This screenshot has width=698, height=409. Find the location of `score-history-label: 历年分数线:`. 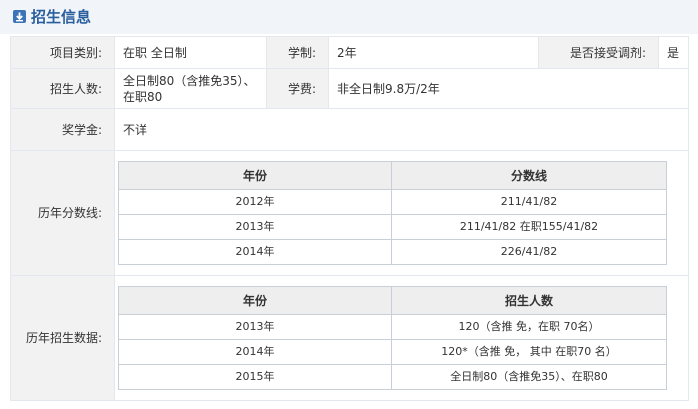

score-history-label: 历年分数线: is located at coordinates (62, 213).